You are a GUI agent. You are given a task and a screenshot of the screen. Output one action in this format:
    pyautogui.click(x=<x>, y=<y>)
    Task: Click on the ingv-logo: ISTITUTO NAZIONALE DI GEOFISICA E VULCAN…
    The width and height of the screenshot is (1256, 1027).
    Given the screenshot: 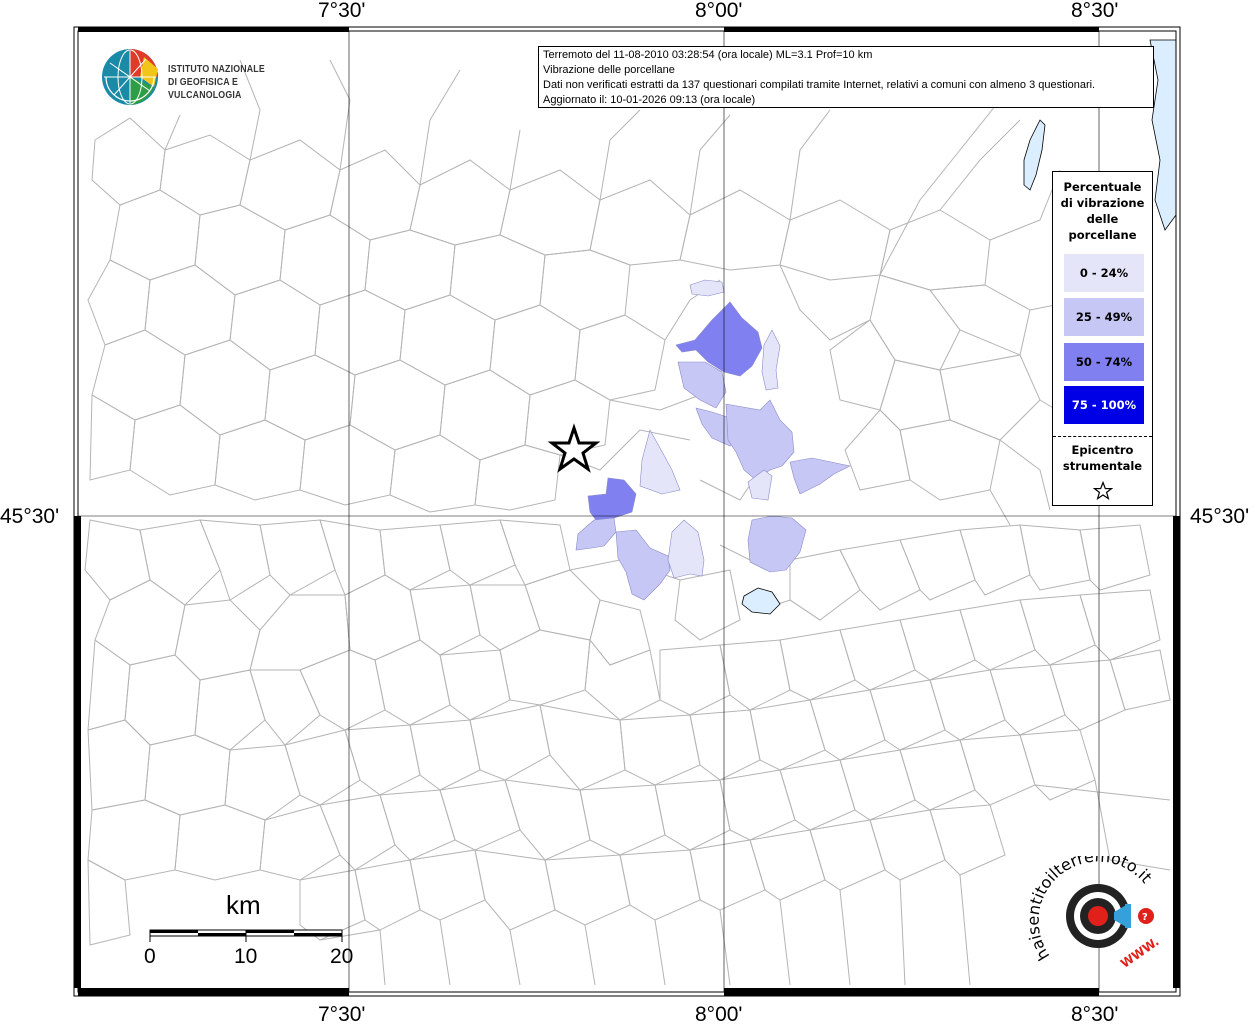 What is the action you would take?
    pyautogui.click(x=210, y=78)
    